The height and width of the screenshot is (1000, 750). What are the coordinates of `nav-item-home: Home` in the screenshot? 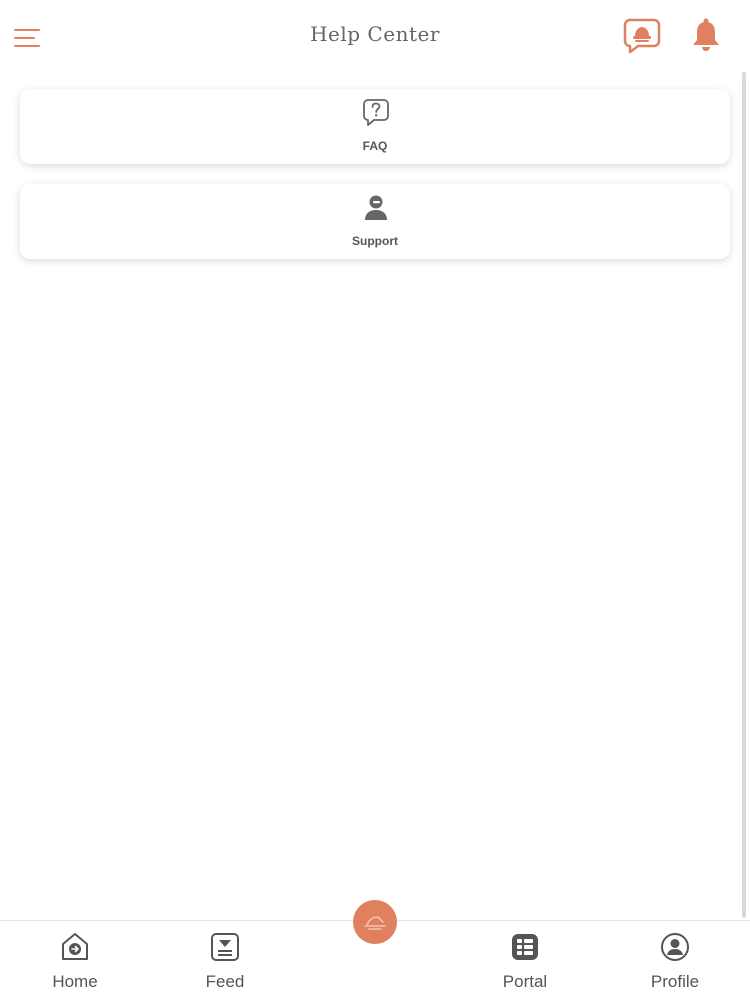 It's located at (75, 960).